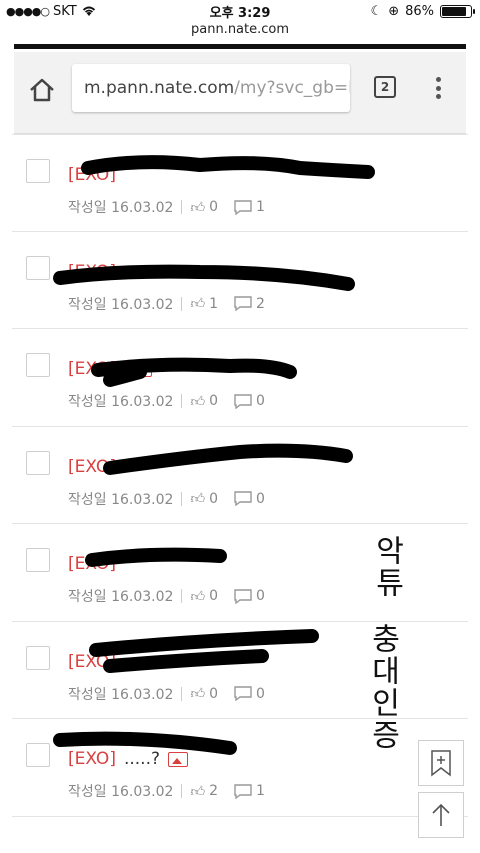 The height and width of the screenshot is (853, 480). What do you see at coordinates (240, 29) in the screenshot?
I see `page-domain: pann.nate.com` at bounding box center [240, 29].